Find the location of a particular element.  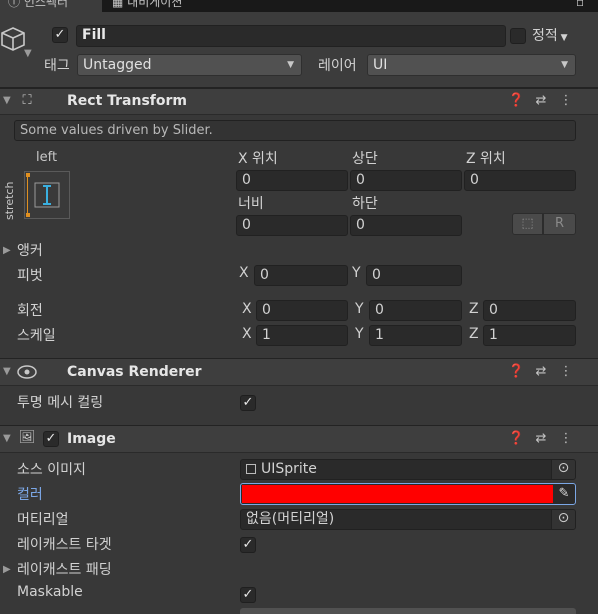

rotation-x-field: 0 is located at coordinates (302, 310).